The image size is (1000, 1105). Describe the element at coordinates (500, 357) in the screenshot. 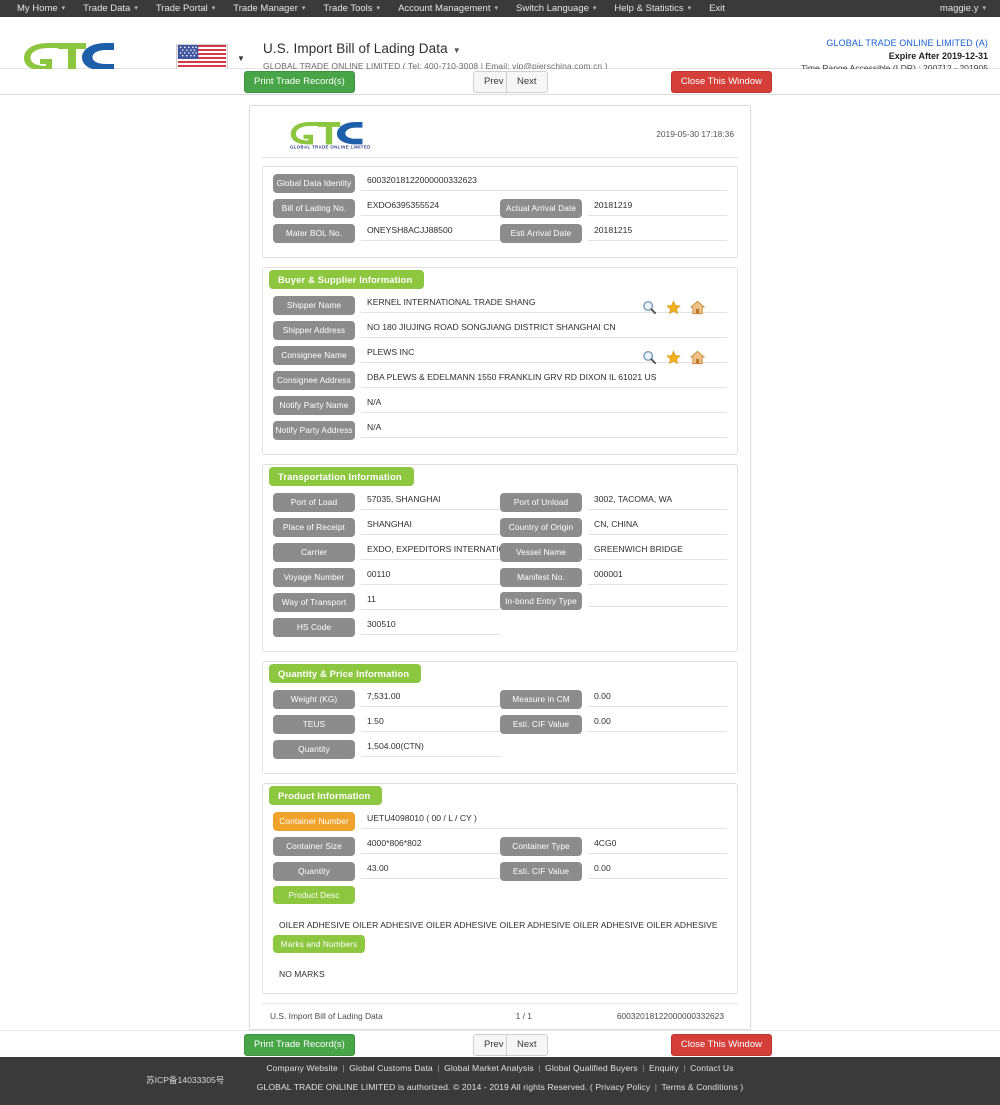

I see `field-row: Consignee Name PLEWS INC` at that location.